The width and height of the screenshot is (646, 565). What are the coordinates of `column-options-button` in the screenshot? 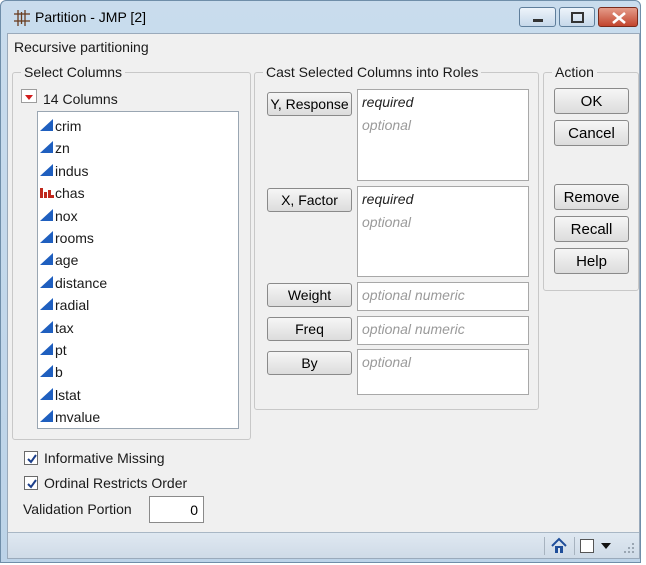 It's located at (29, 96).